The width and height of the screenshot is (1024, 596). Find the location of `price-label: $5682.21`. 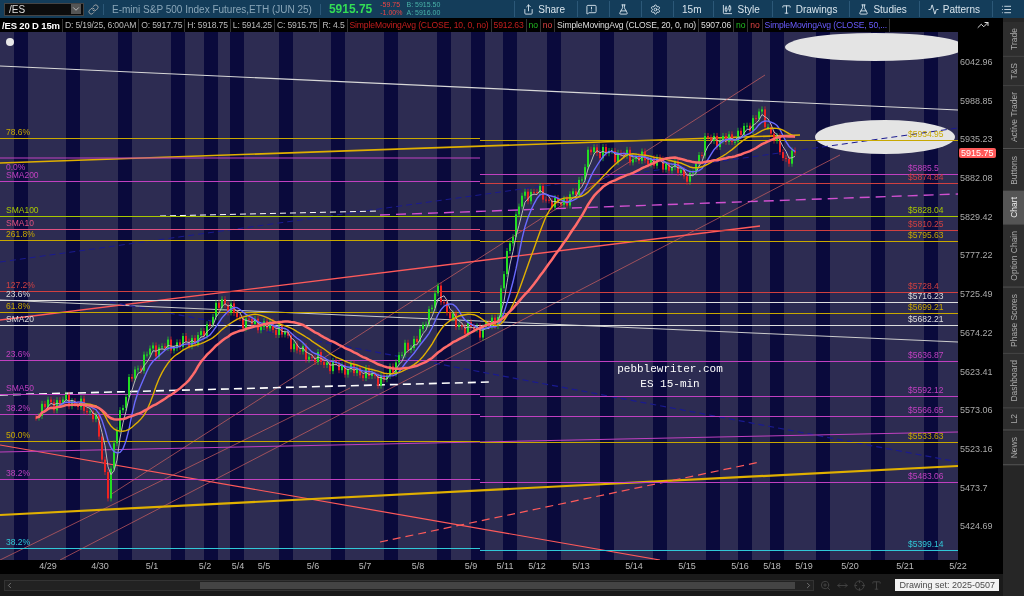

price-label: $5682.21 is located at coordinates (926, 319).